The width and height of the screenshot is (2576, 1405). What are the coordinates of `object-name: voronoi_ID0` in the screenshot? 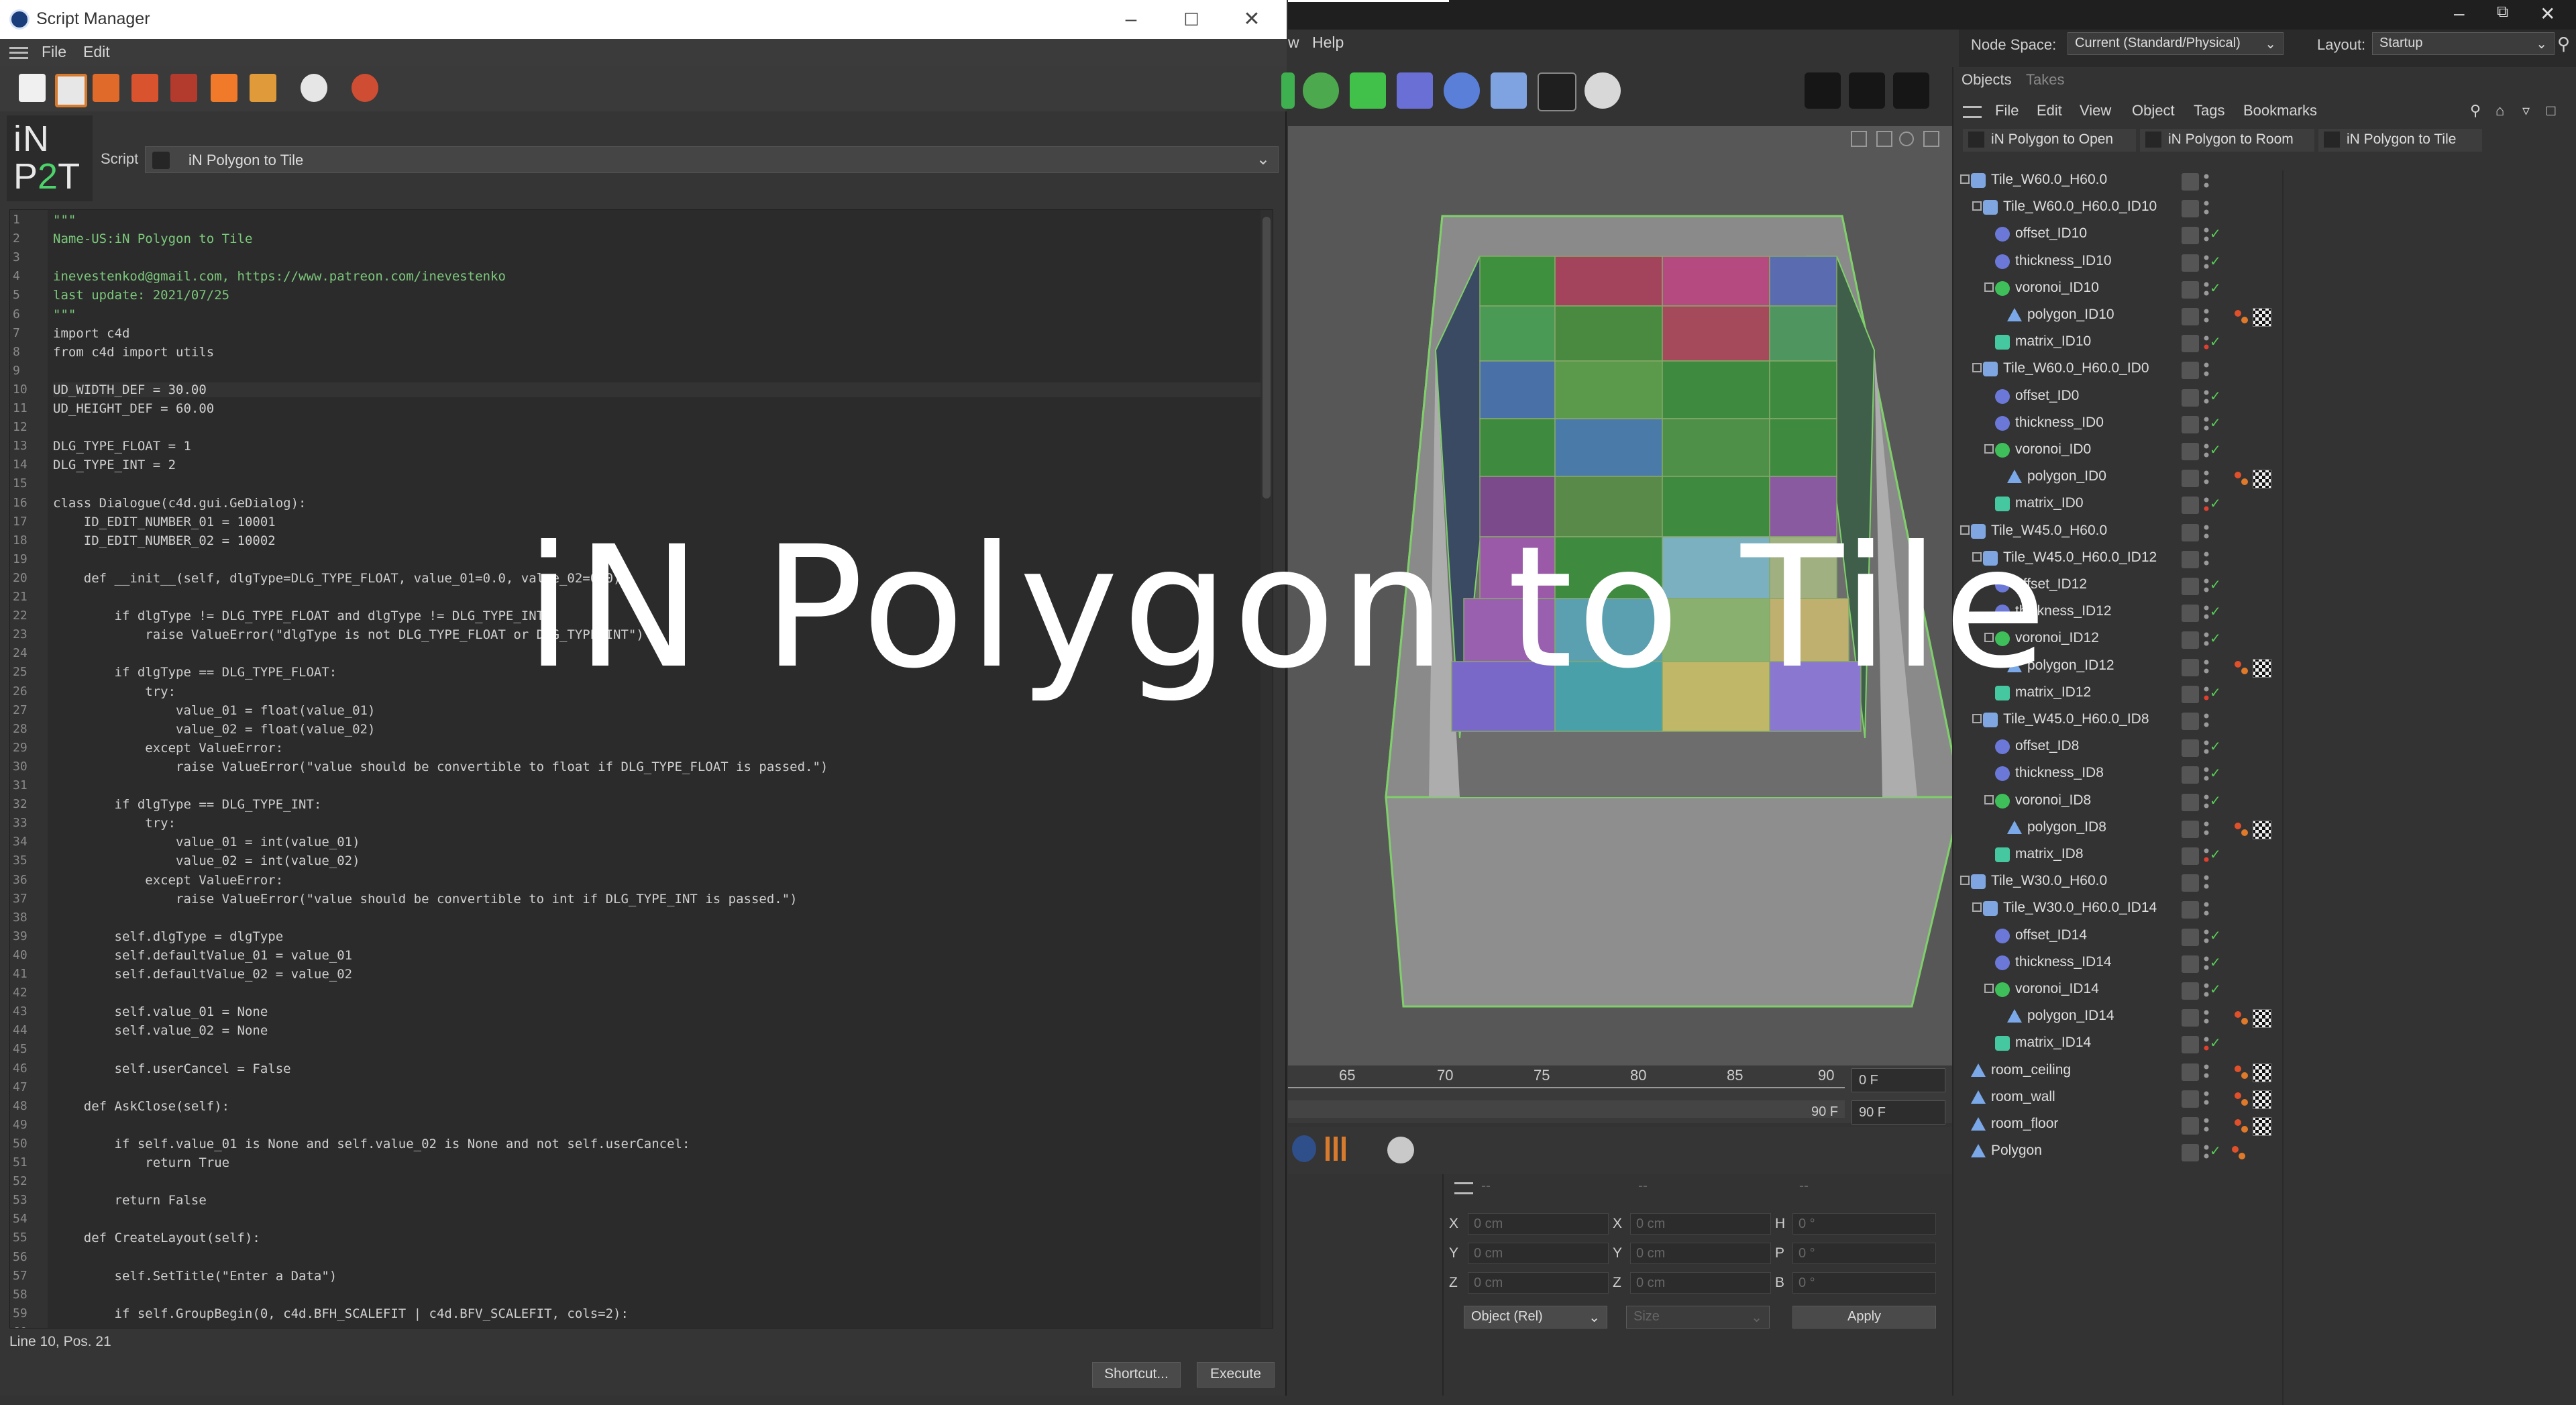 It's located at (2053, 449).